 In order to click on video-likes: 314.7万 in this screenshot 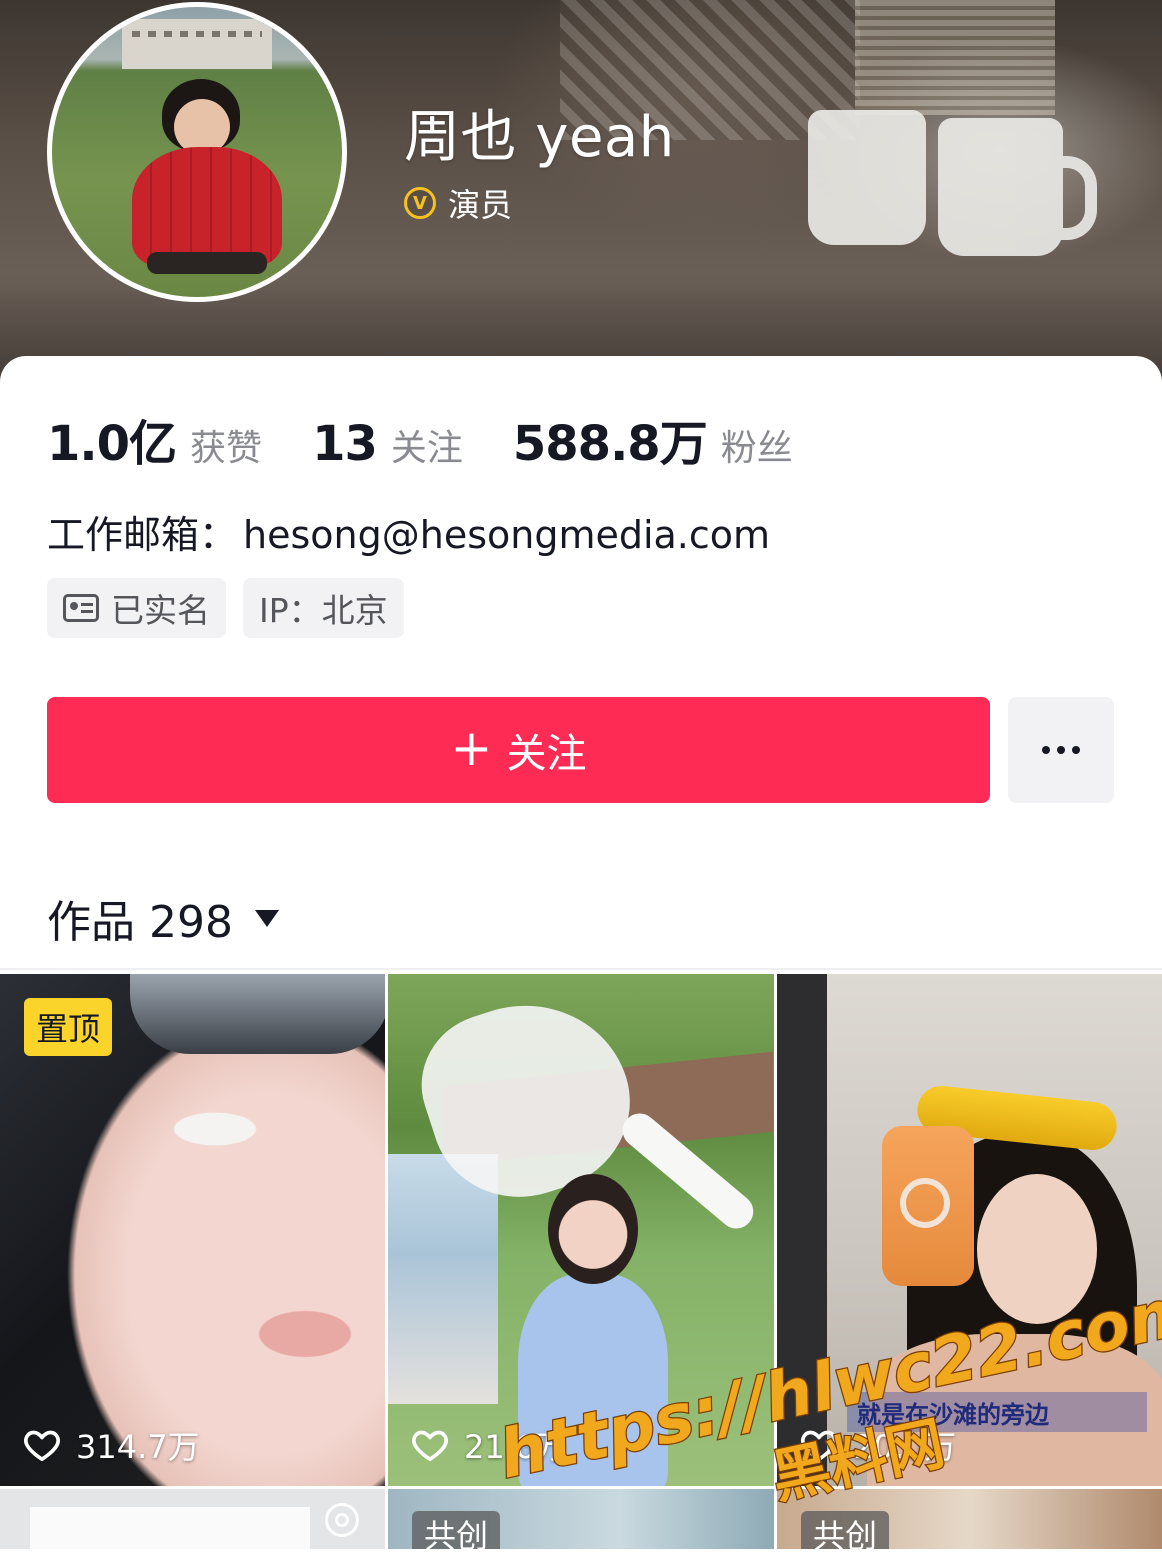, I will do `click(111, 1445)`.